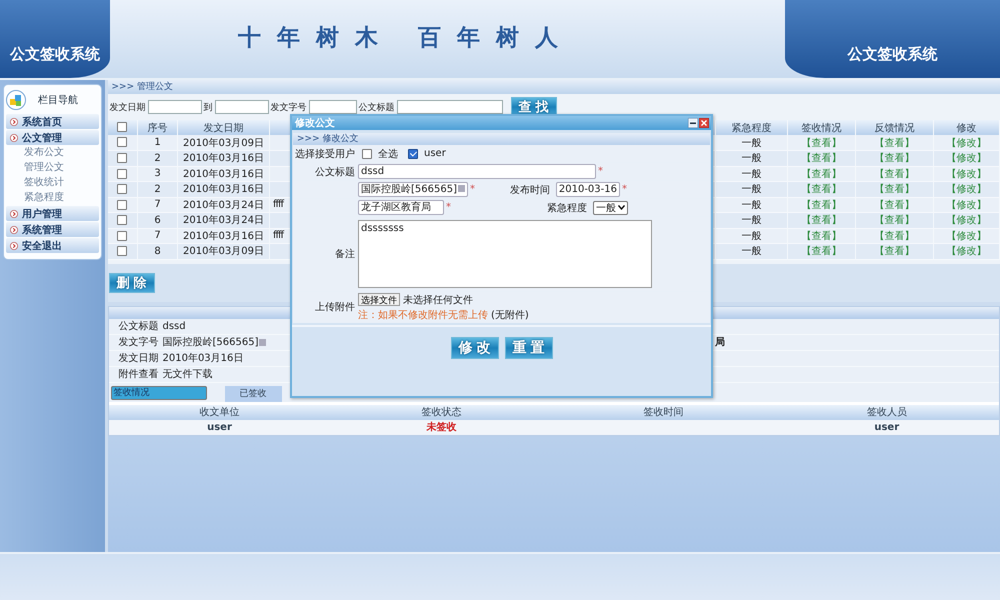 Image resolution: width=1000 pixels, height=600 pixels. What do you see at coordinates (223, 252) in the screenshot?
I see `table-cell: 2010年03月09日` at bounding box center [223, 252].